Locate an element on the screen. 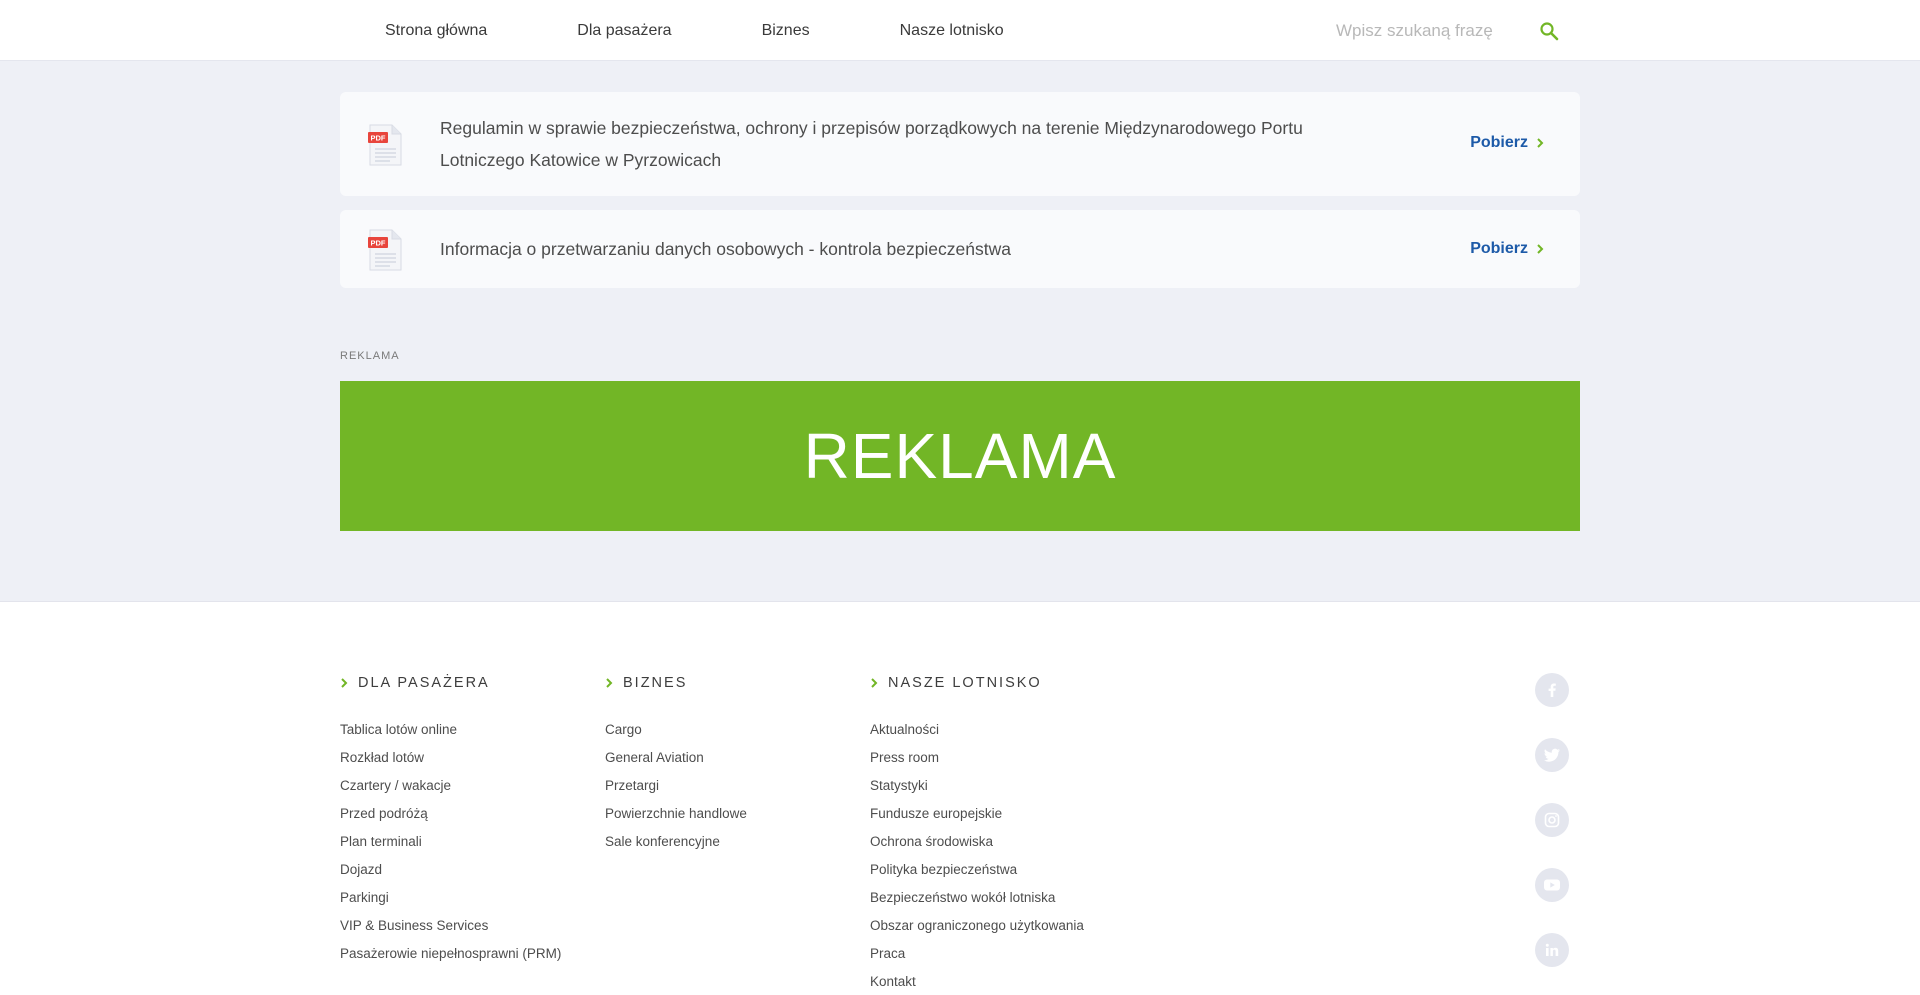 The width and height of the screenshot is (1920, 995). footer-link-item: Sale konferencyjne is located at coordinates (676, 842).